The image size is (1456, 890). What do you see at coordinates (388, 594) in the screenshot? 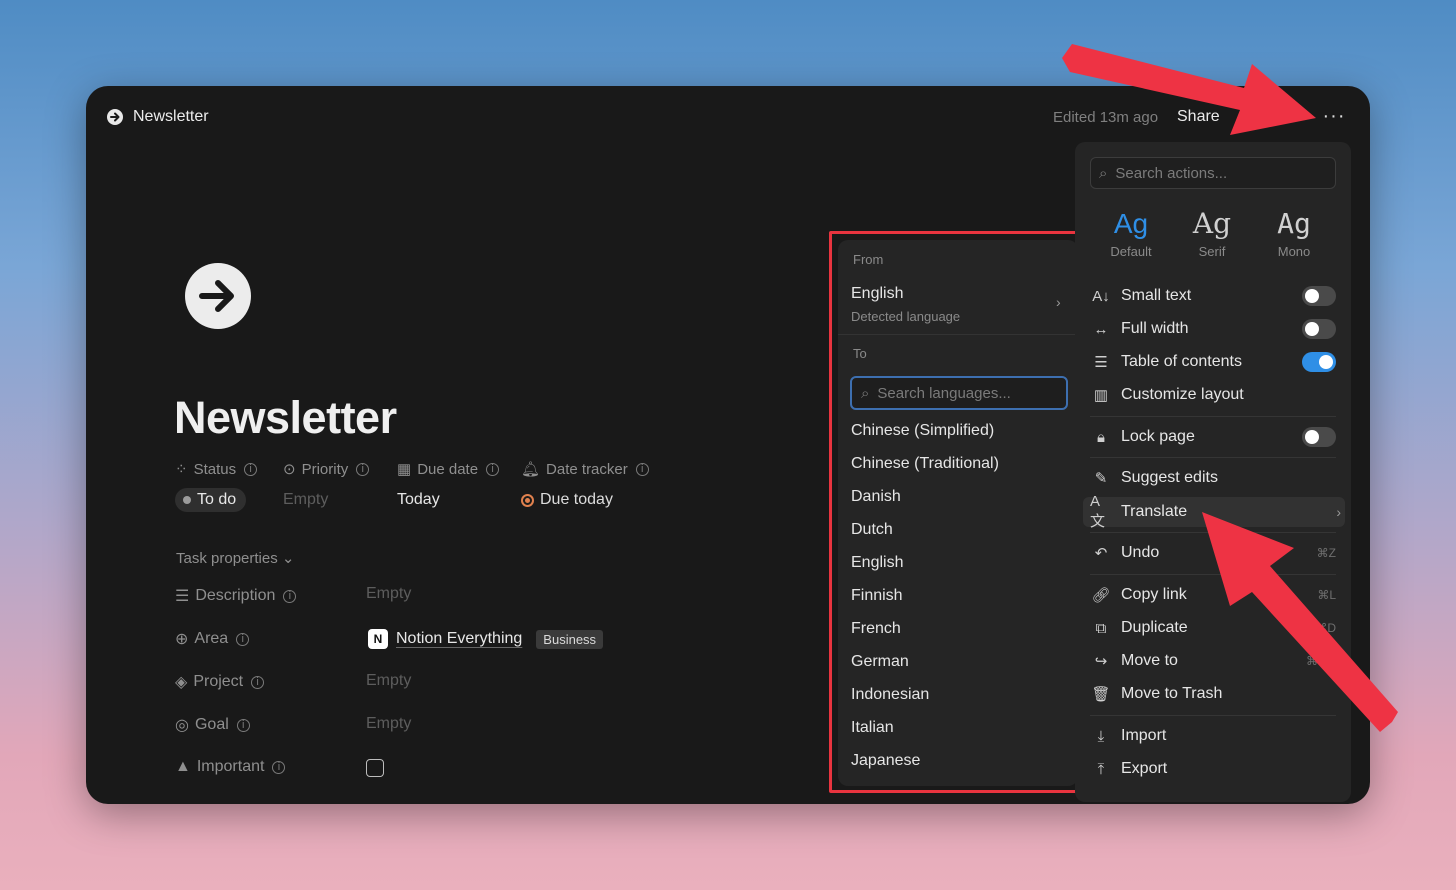
I see `description-value: Empty` at bounding box center [388, 594].